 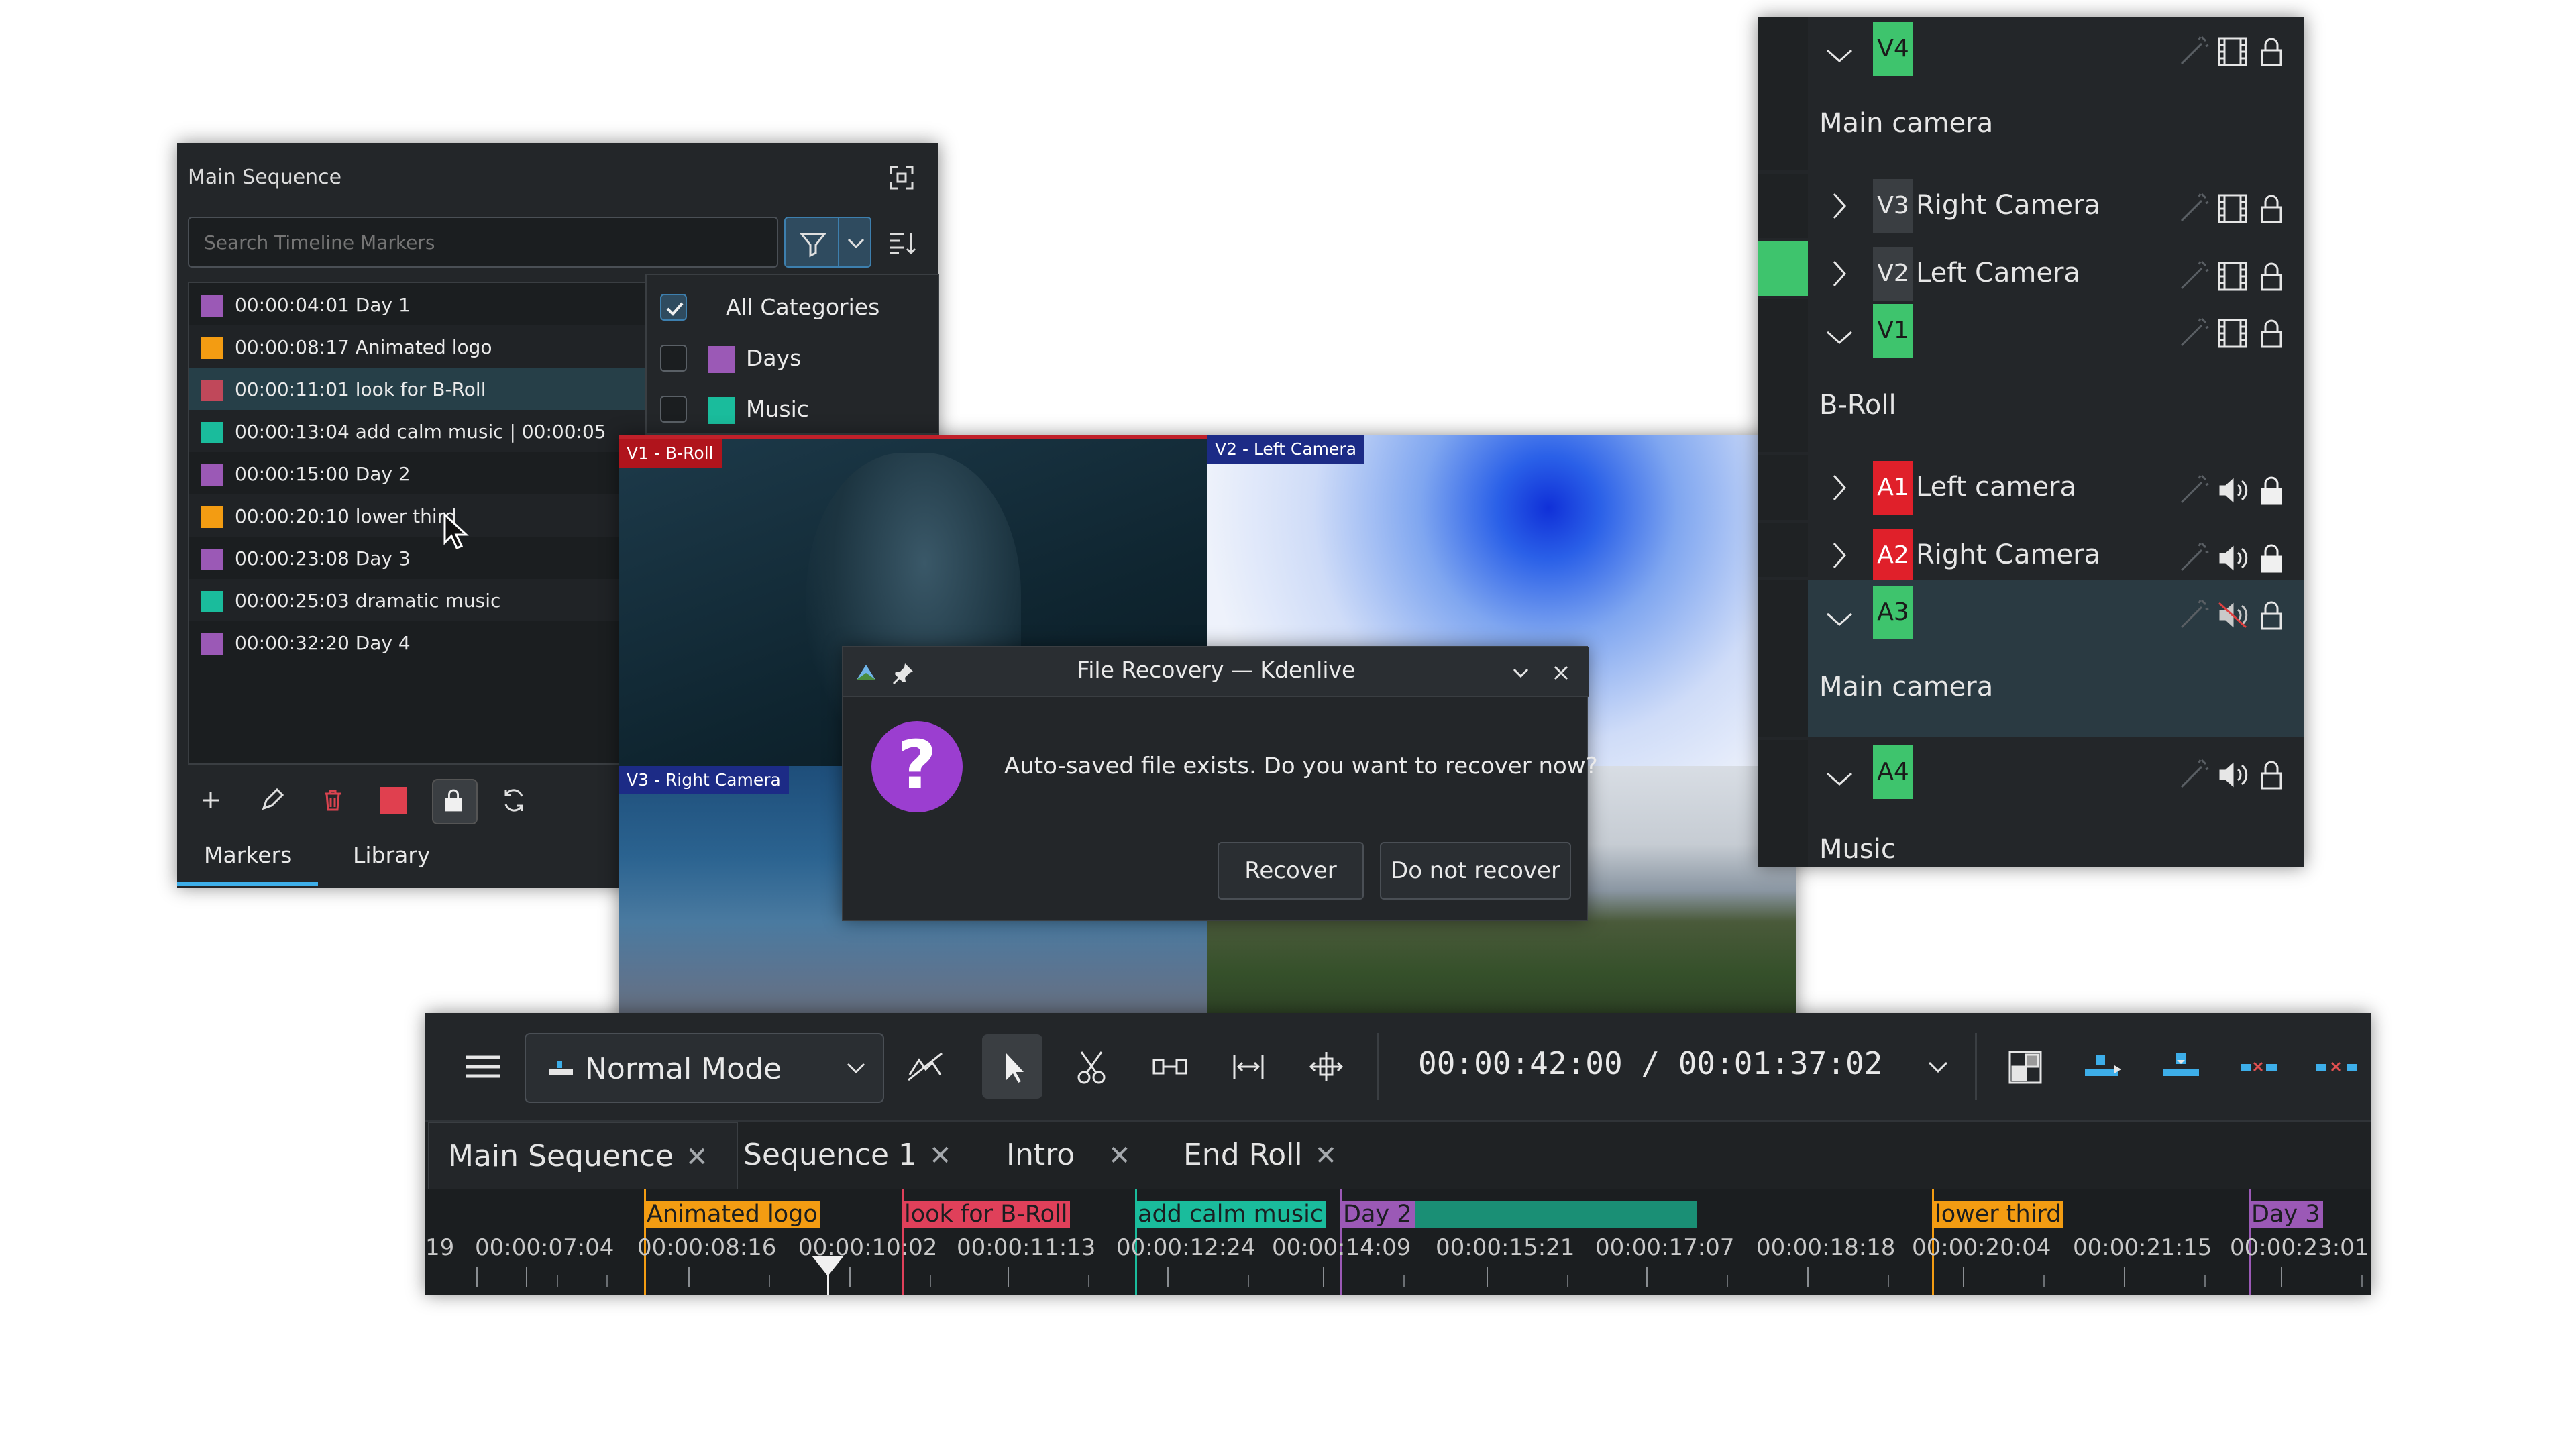 I want to click on lift-zone-icon, so click(x=2336, y=1066).